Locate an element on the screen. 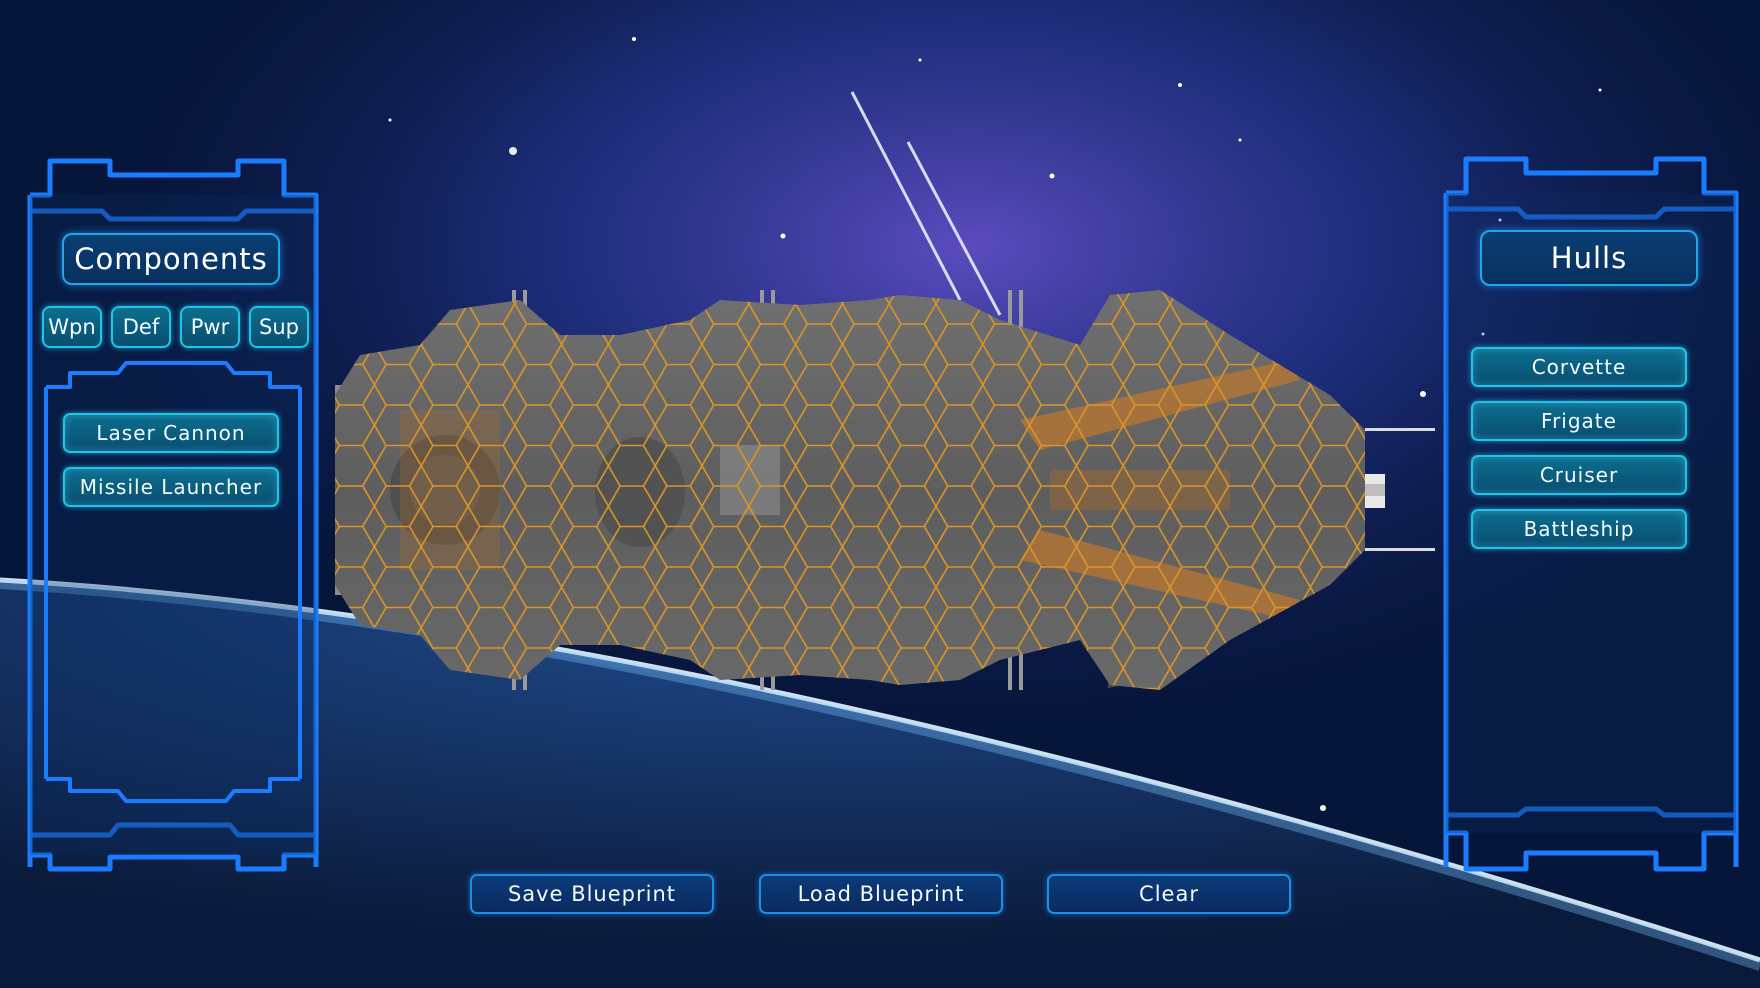  hulls-title: Hulls is located at coordinates (1589, 258).